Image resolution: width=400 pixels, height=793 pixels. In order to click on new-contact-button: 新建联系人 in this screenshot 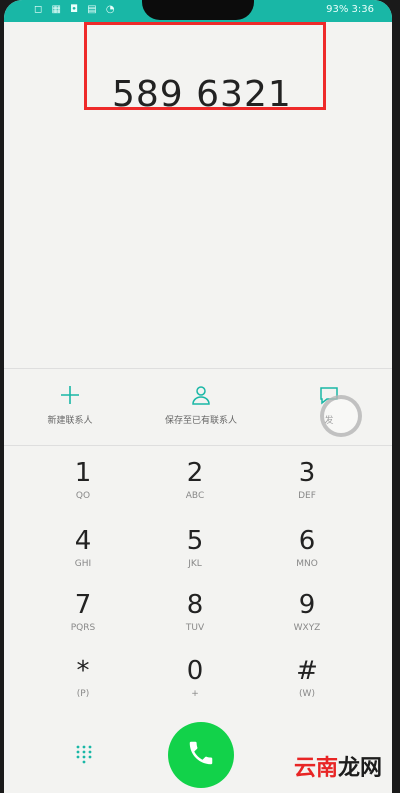, I will do `click(70, 407)`.